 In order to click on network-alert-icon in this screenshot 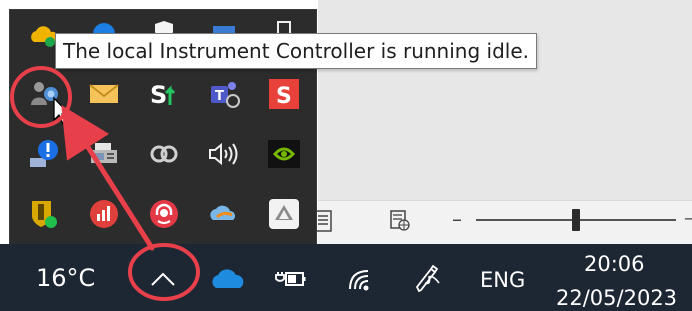, I will do `click(44, 154)`.